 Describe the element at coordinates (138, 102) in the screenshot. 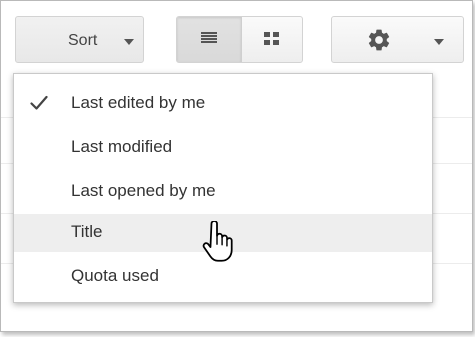

I see `menu-item-label: Last edited by me` at that location.